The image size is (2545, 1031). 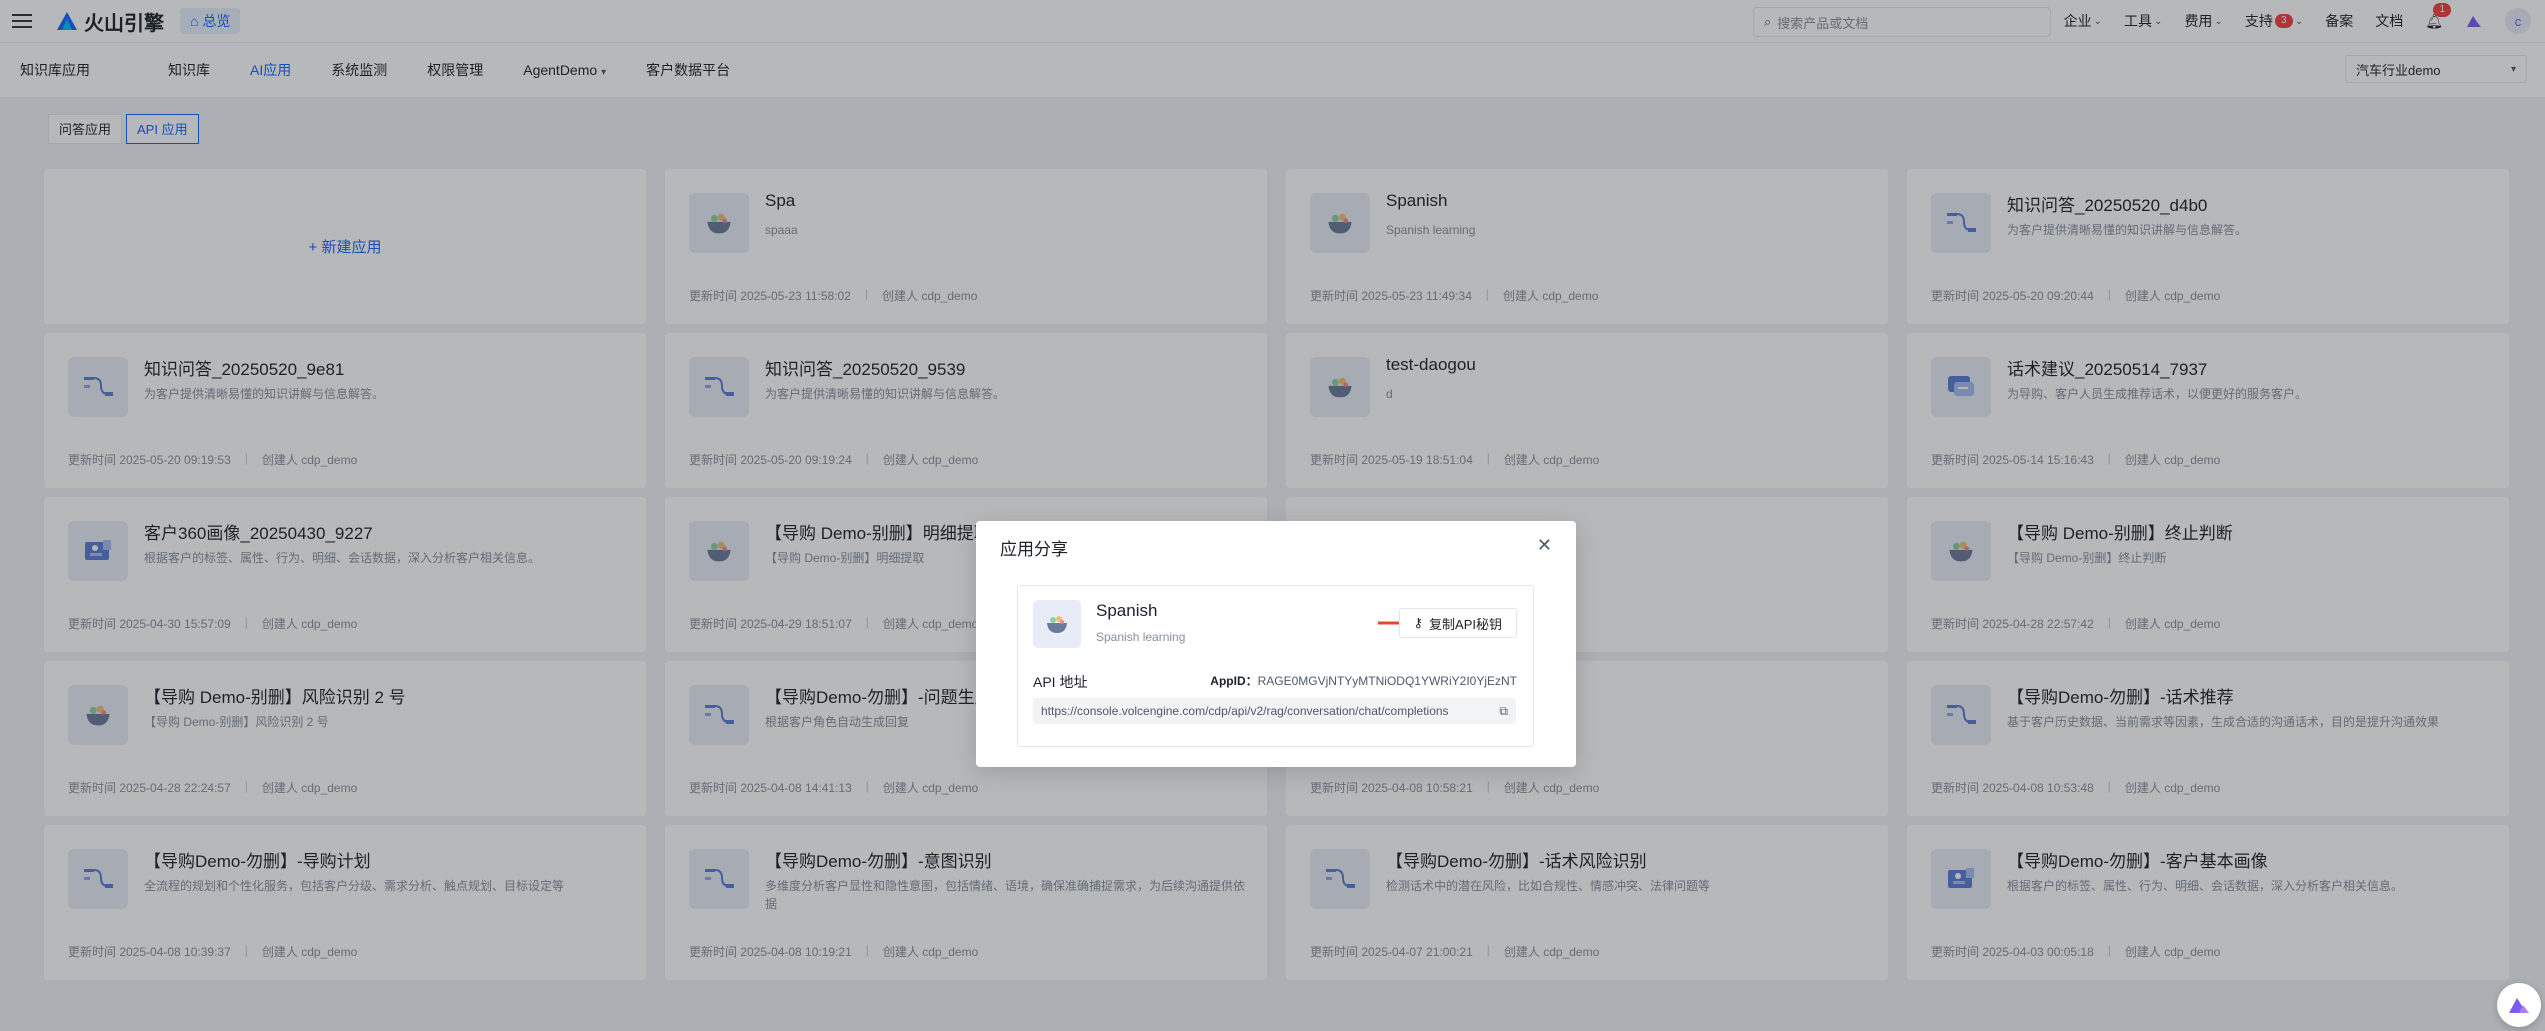 I want to click on assistant-float-button, so click(x=2519, y=1005).